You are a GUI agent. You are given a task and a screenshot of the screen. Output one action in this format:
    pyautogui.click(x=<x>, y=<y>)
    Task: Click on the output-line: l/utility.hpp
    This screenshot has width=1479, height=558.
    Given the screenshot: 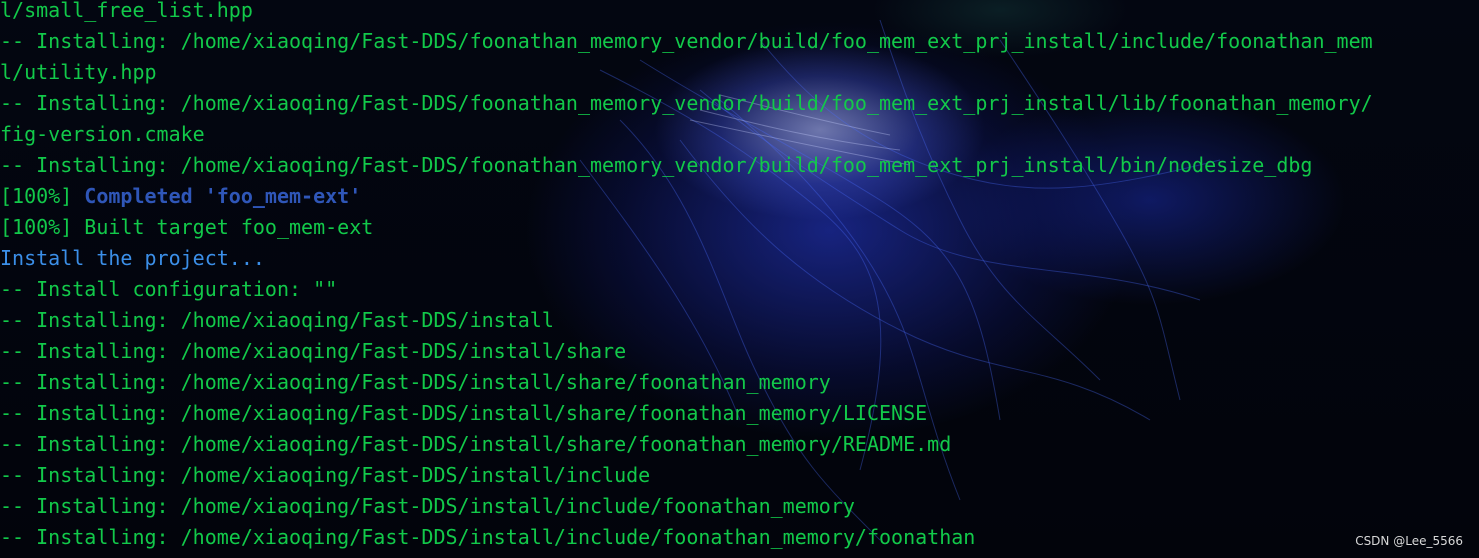 What is the action you would take?
    pyautogui.click(x=78, y=72)
    